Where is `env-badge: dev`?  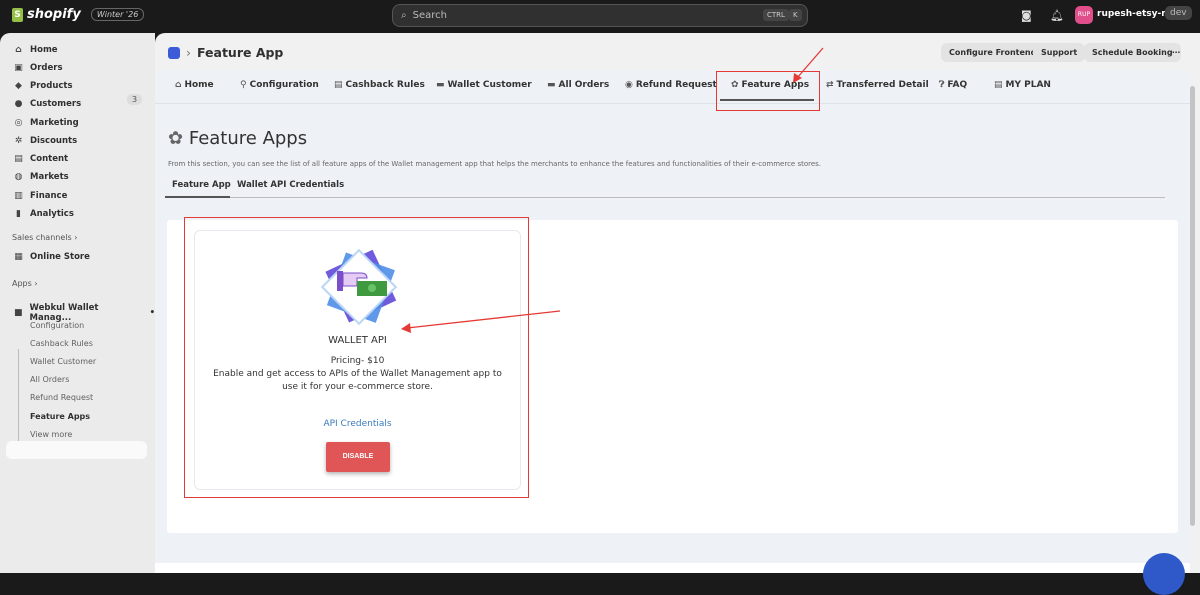
env-badge: dev is located at coordinates (1178, 13).